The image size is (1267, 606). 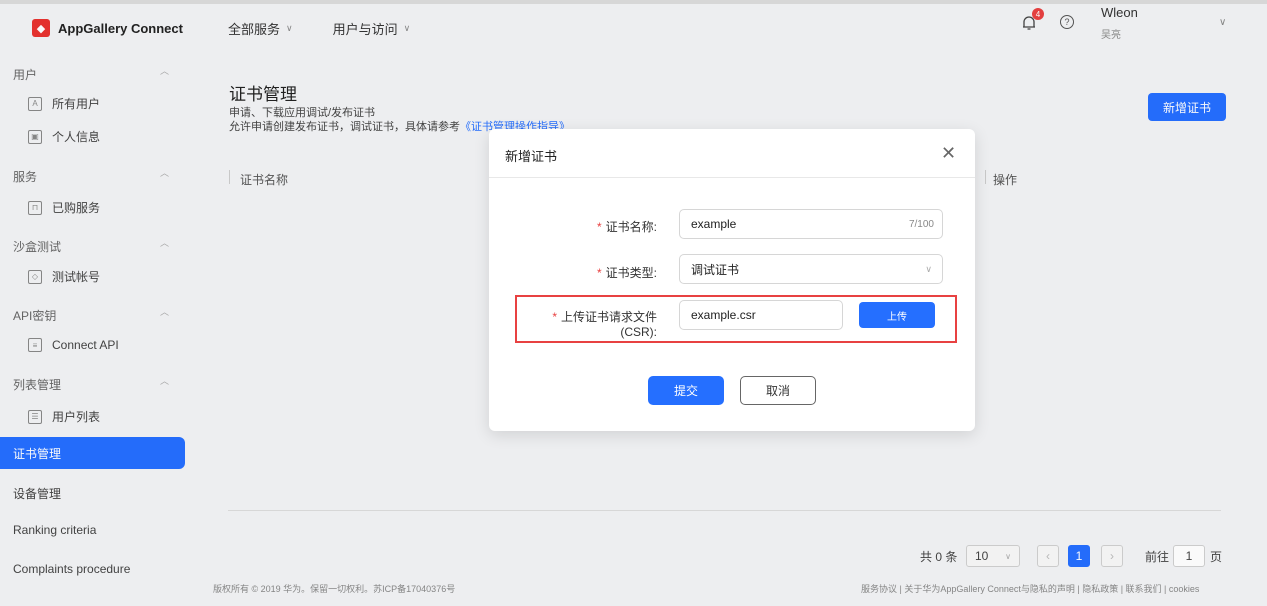 What do you see at coordinates (686, 390) in the screenshot?
I see `submit-button: 提交` at bounding box center [686, 390].